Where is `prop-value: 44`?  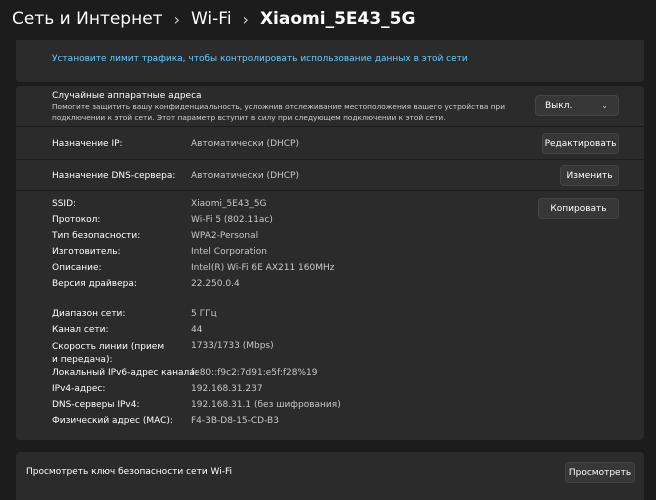 prop-value: 44 is located at coordinates (197, 330).